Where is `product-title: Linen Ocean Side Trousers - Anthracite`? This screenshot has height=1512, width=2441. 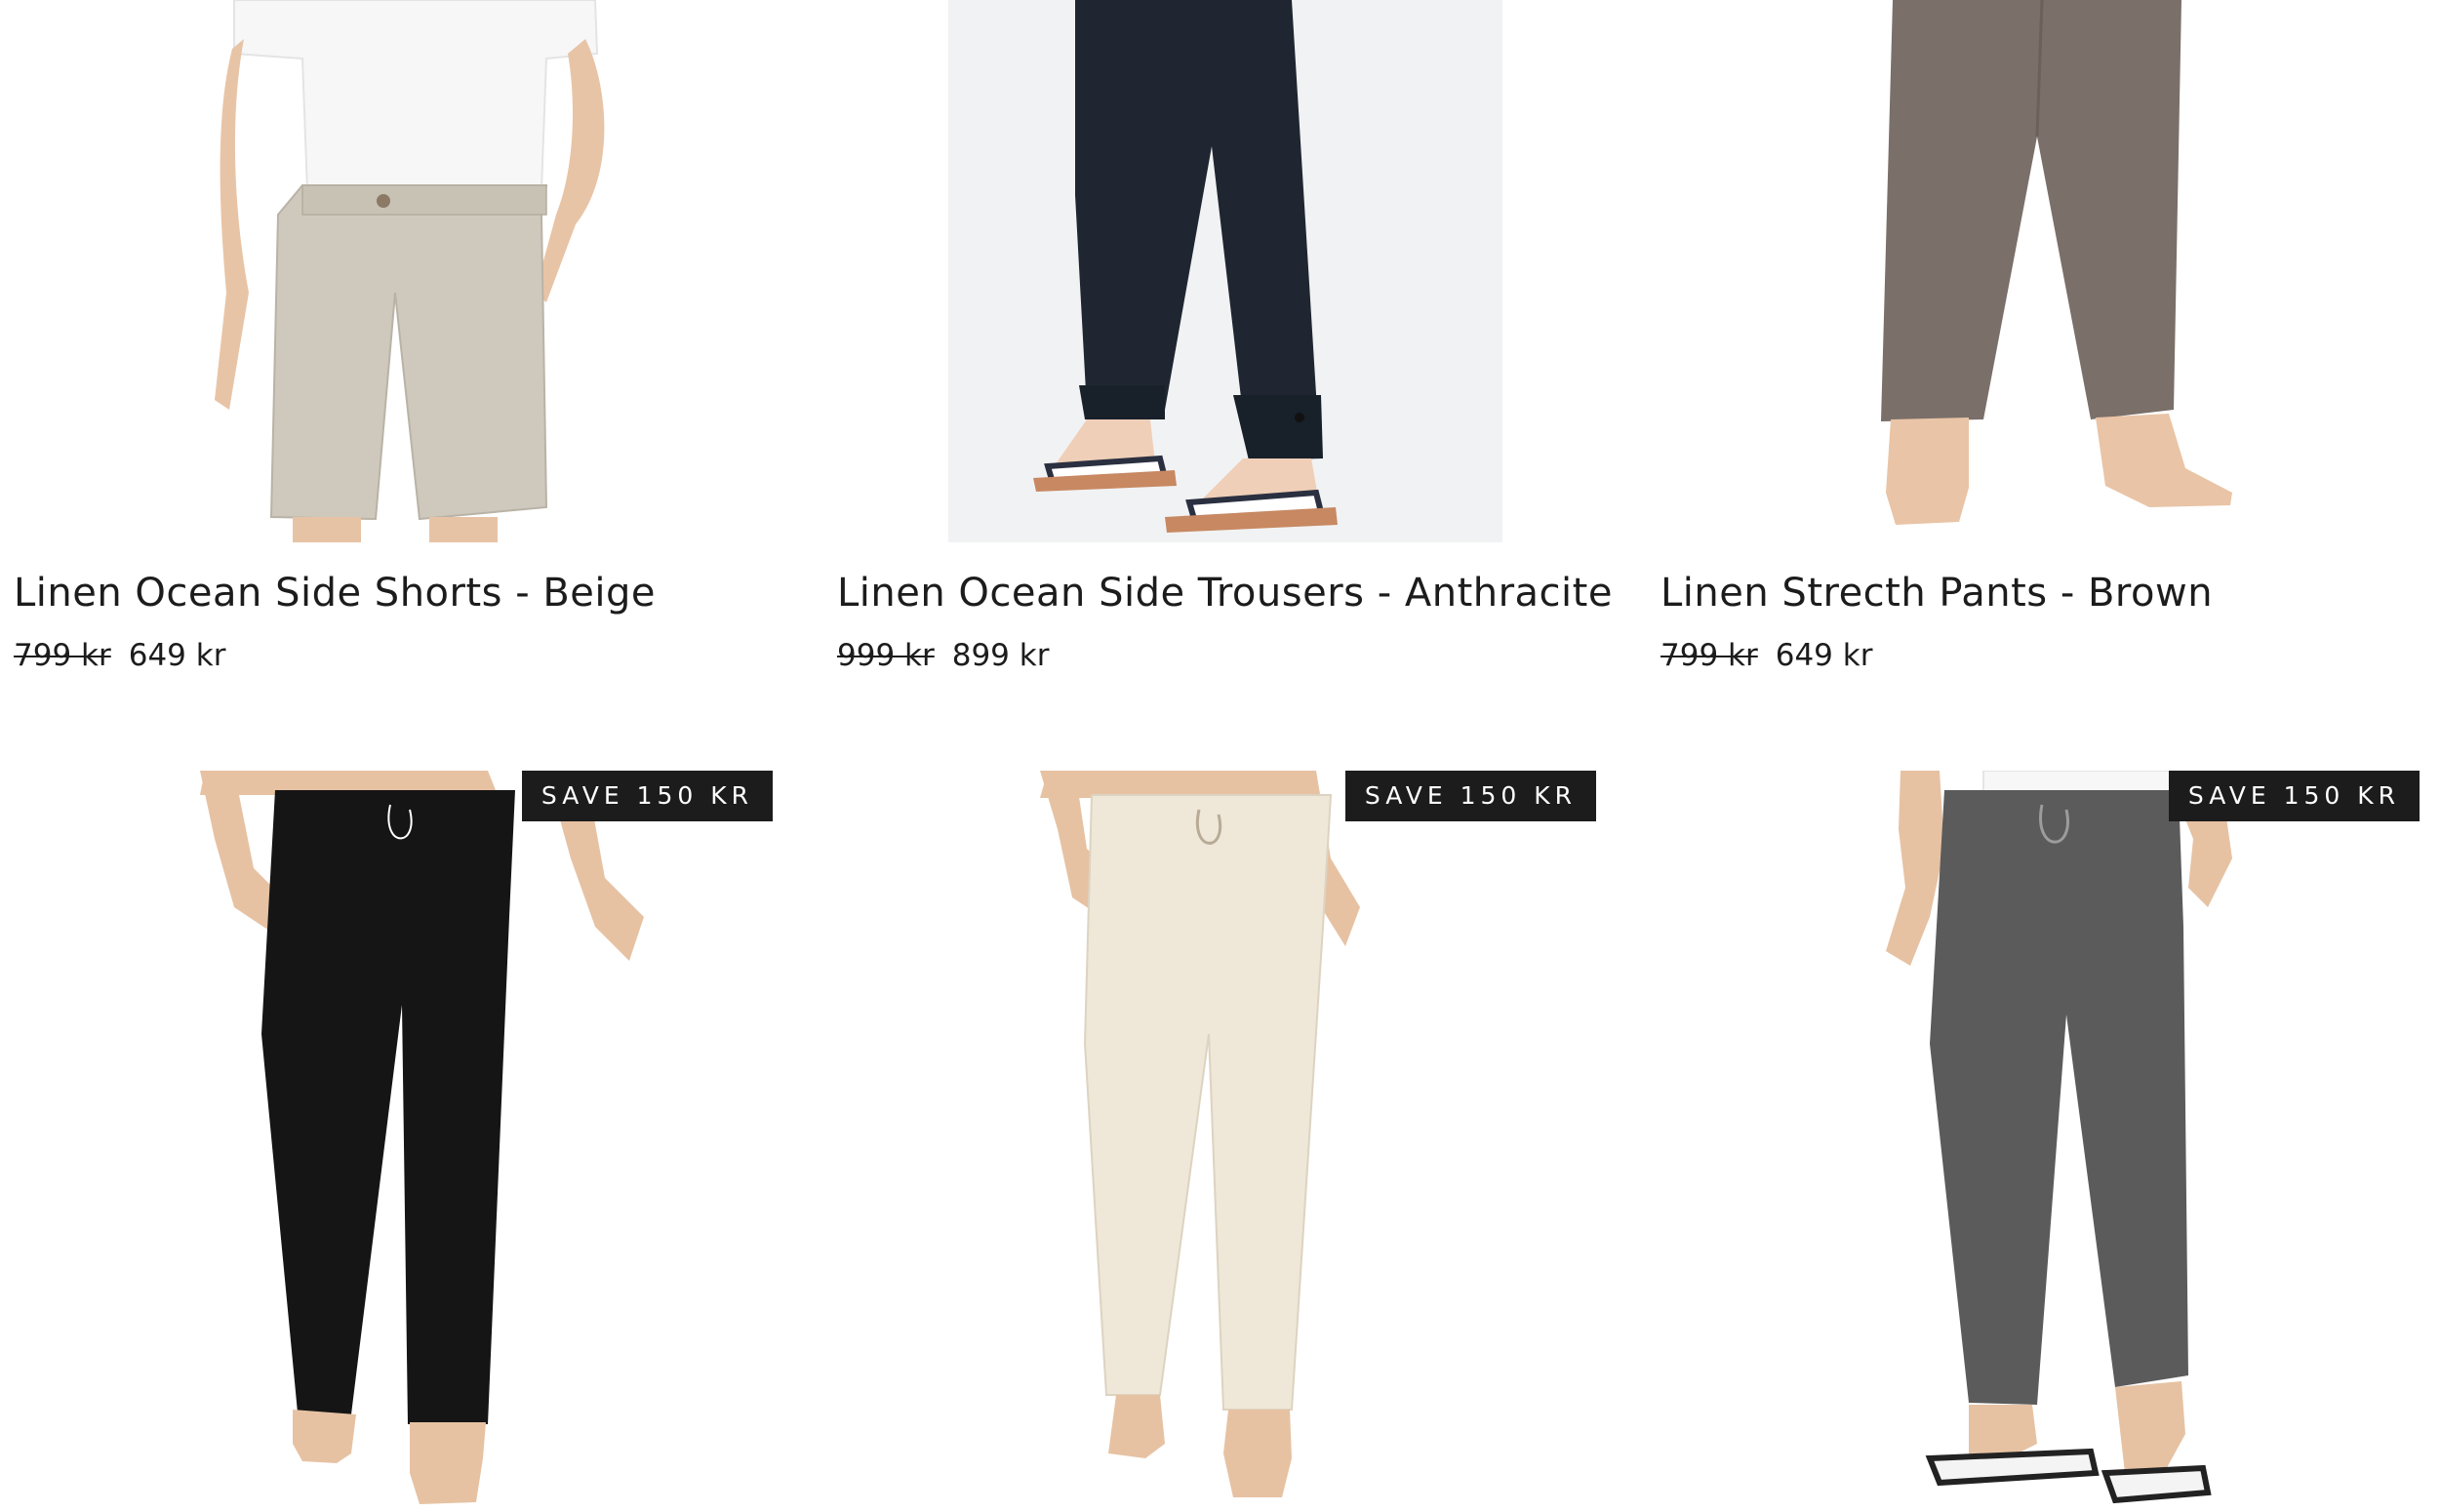
product-title: Linen Ocean Side Trousers - Anthracite is located at coordinates (1225, 593).